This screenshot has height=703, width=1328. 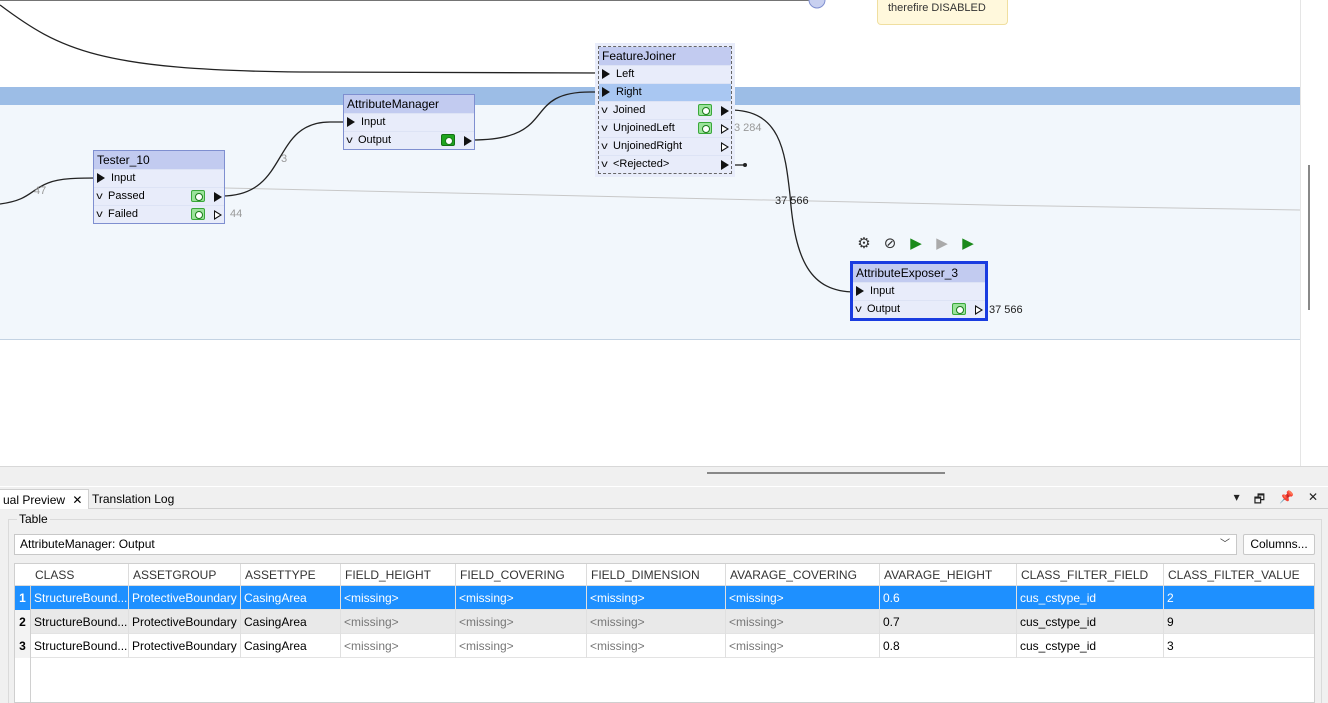 I want to click on output-port-rejected: v <Rejected>, so click(x=665, y=164).